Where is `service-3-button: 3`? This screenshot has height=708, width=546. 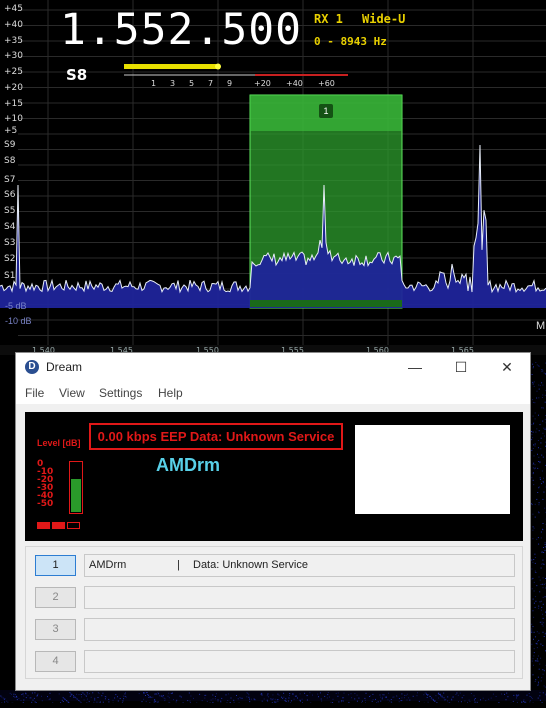 service-3-button: 3 is located at coordinates (55, 629).